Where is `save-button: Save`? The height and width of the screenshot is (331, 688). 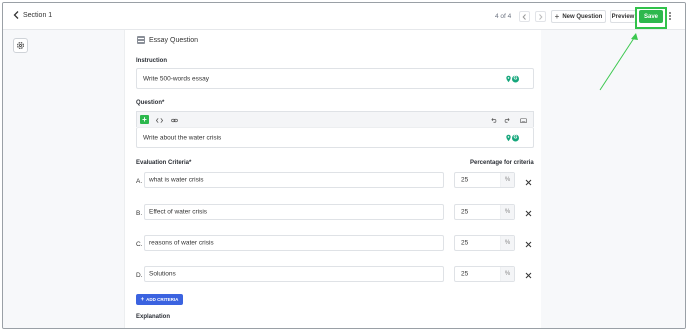 save-button: Save is located at coordinates (651, 16).